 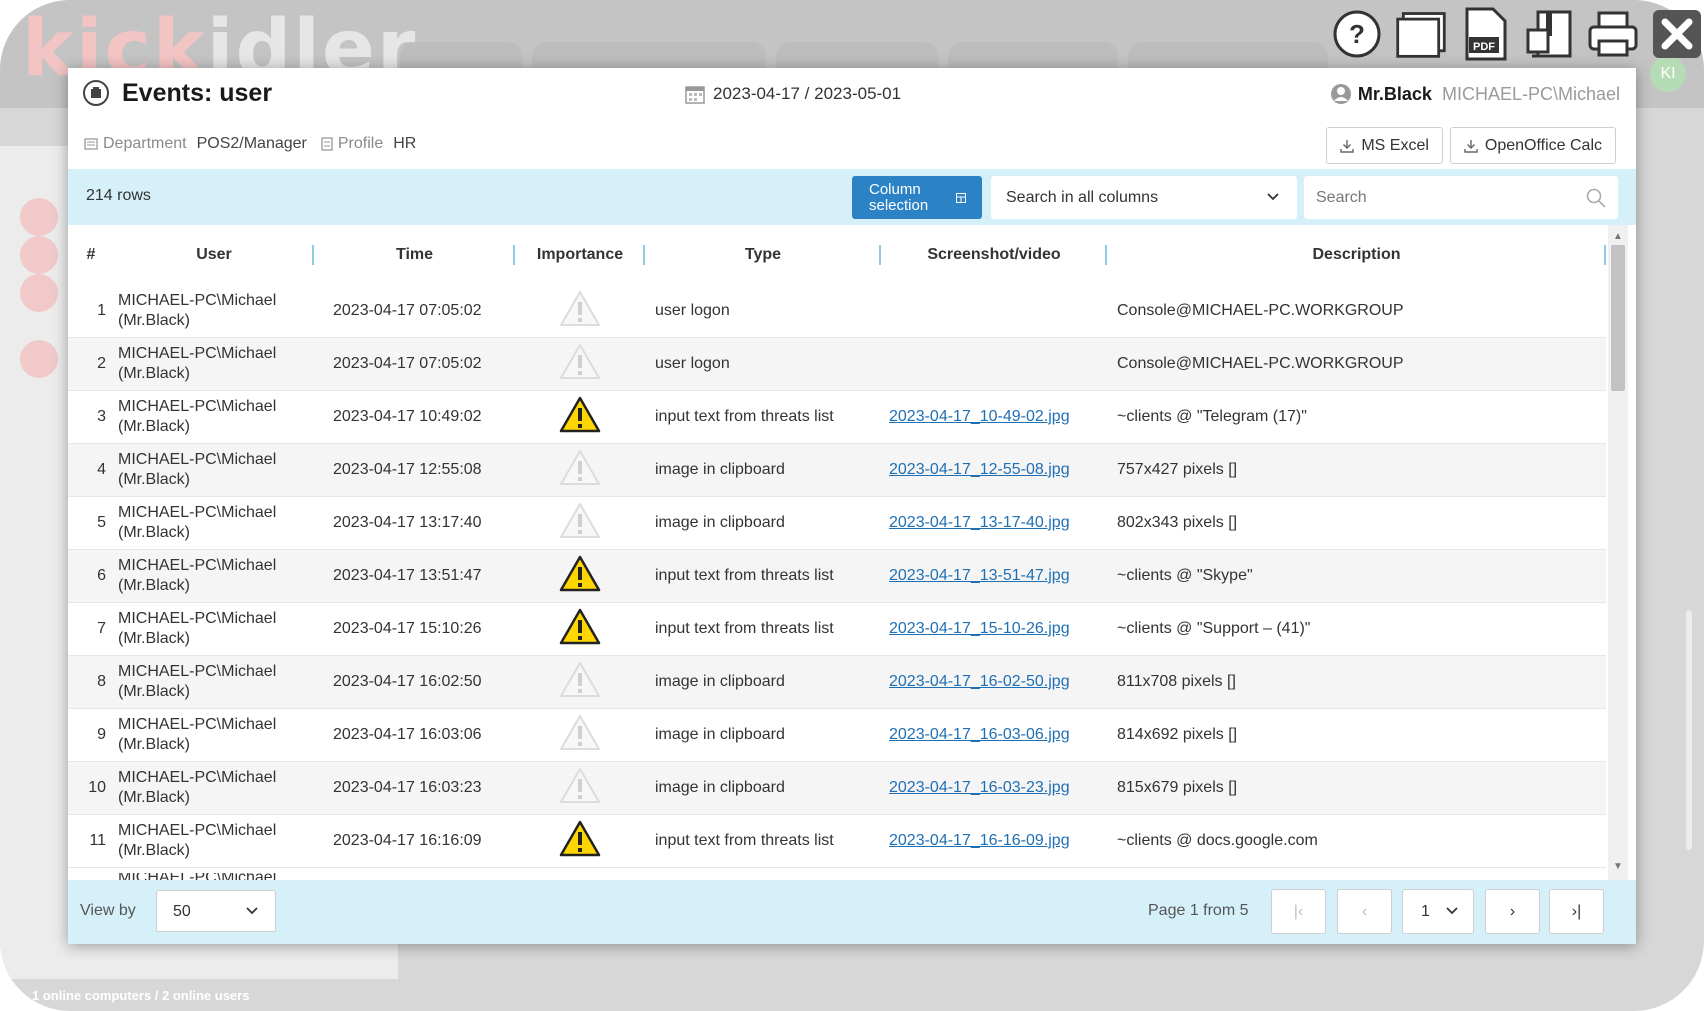 I want to click on row-number: 1, so click(x=101, y=310).